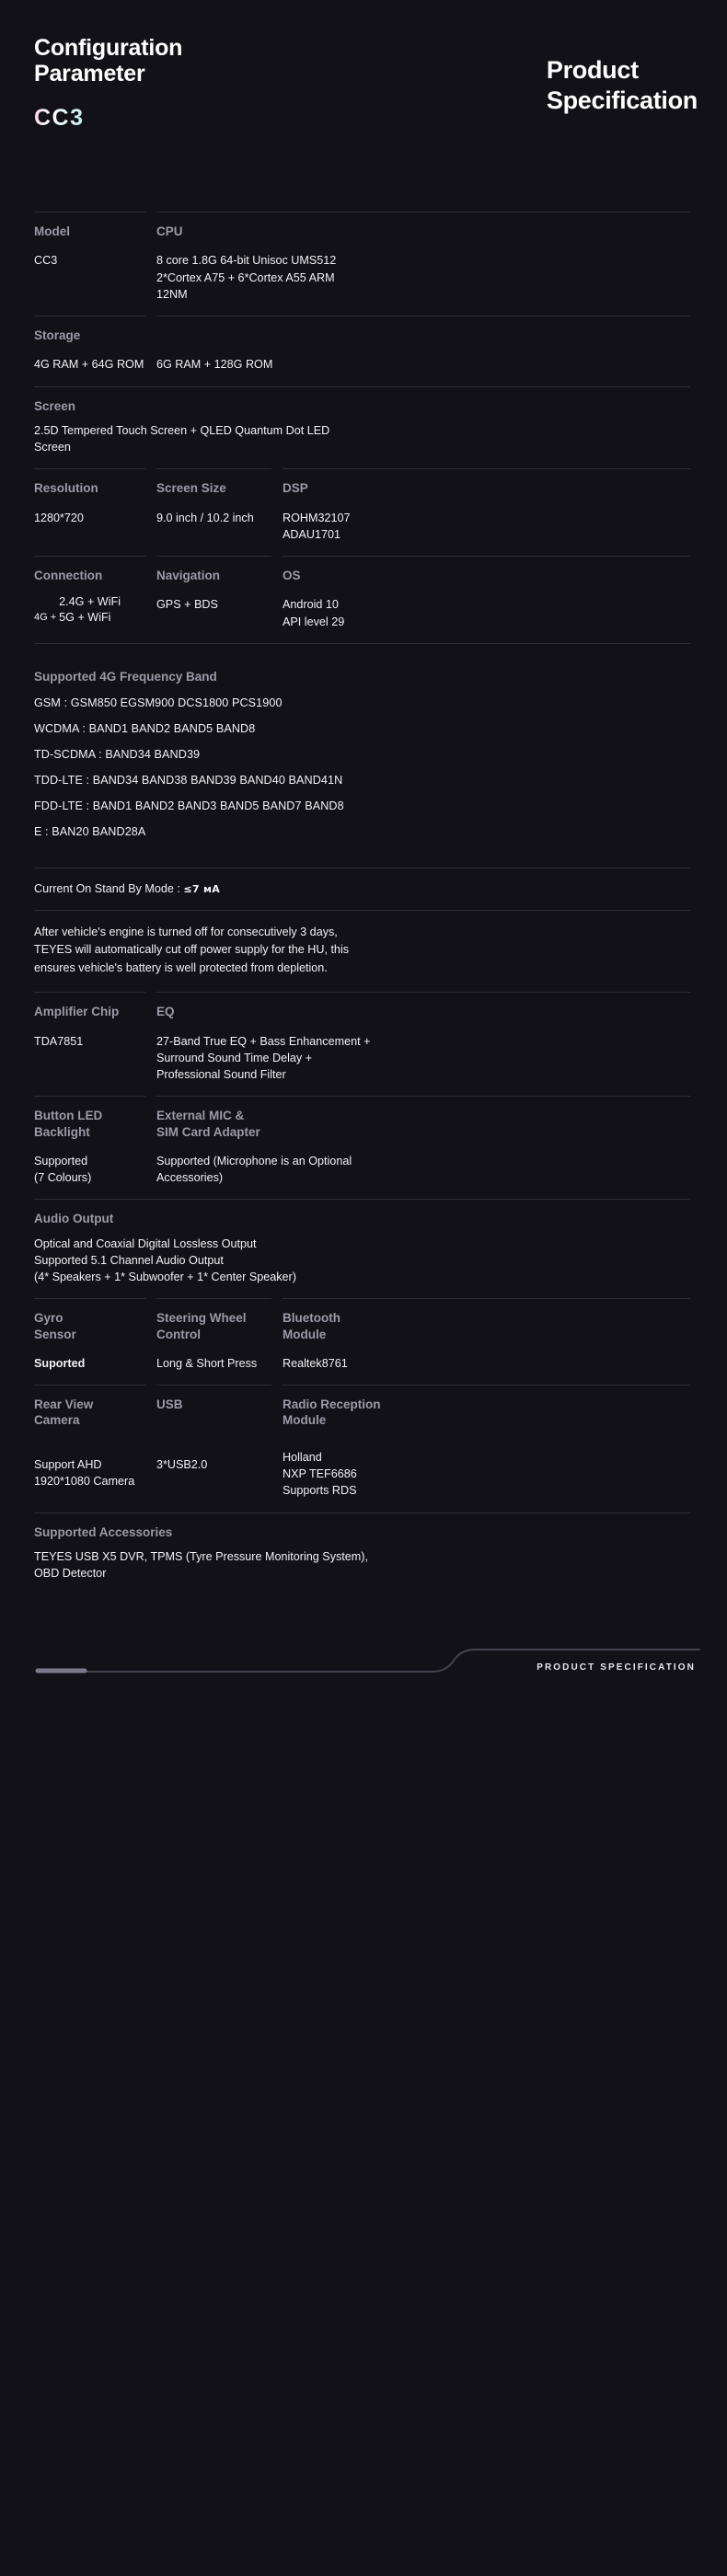 This screenshot has width=727, height=2576. What do you see at coordinates (423, 351) in the screenshot?
I see `spec-cell-storage-alt: 6G RAM + 128G ROM` at bounding box center [423, 351].